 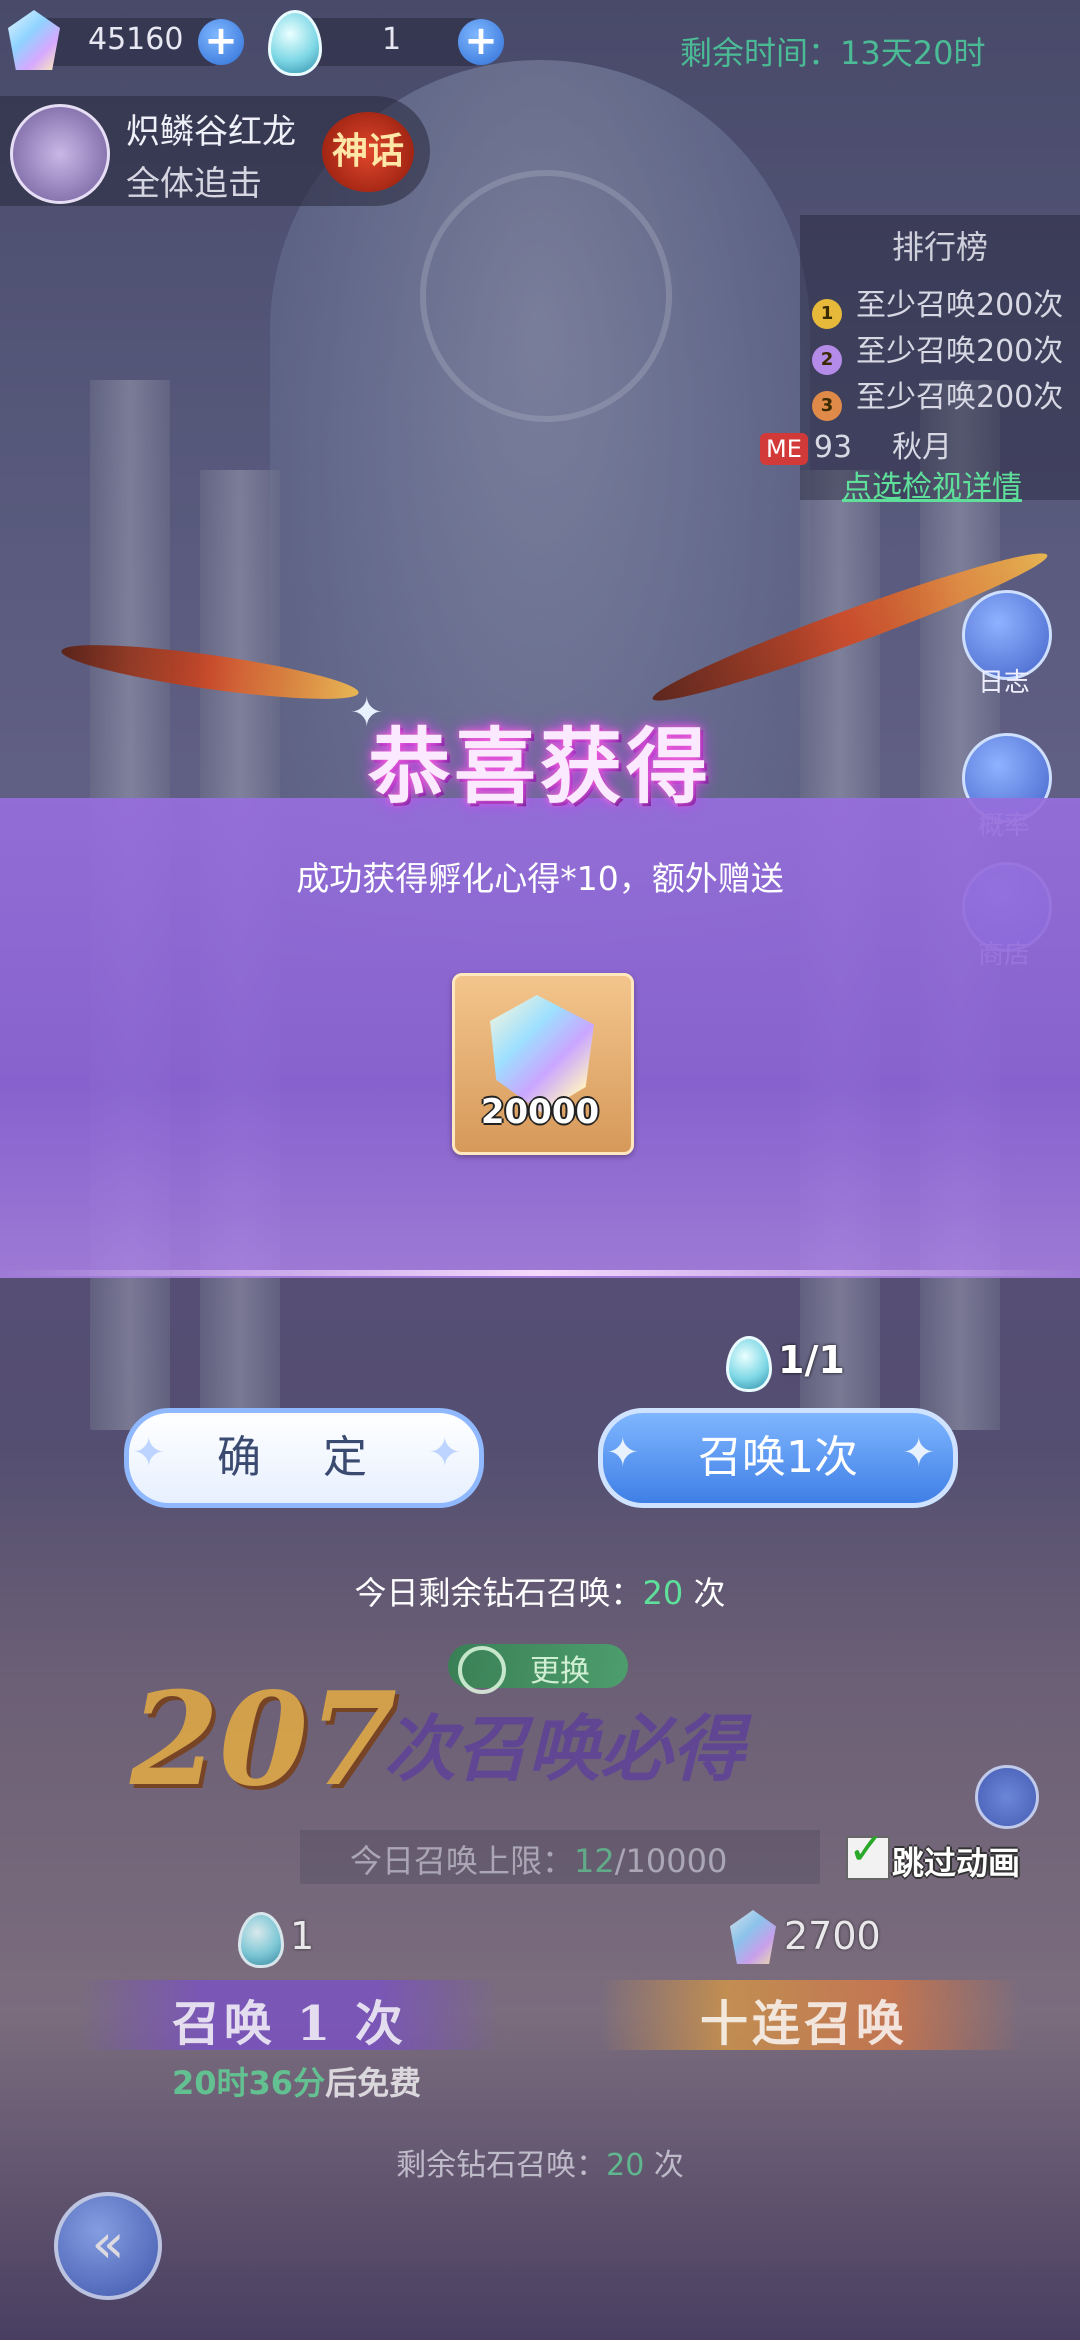 I want to click on ranking-row-2: 2 至少召唤200次, so click(x=937, y=350).